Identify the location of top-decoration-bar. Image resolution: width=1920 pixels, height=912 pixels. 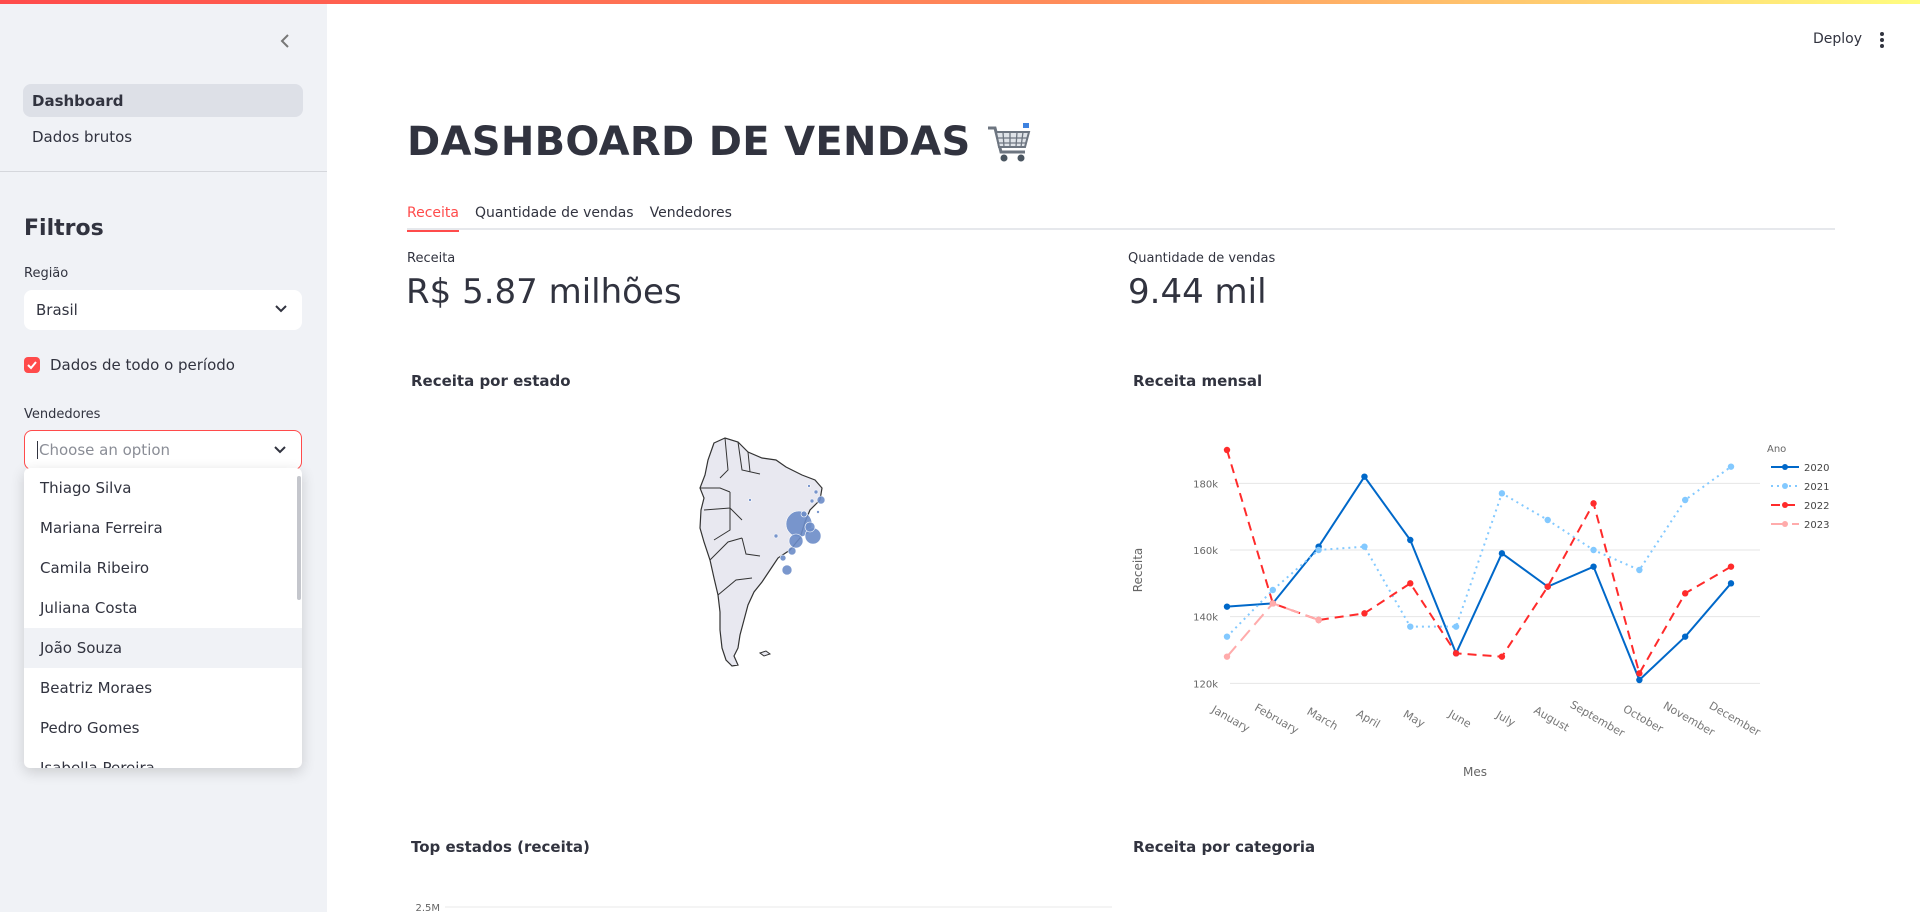
(960, 2).